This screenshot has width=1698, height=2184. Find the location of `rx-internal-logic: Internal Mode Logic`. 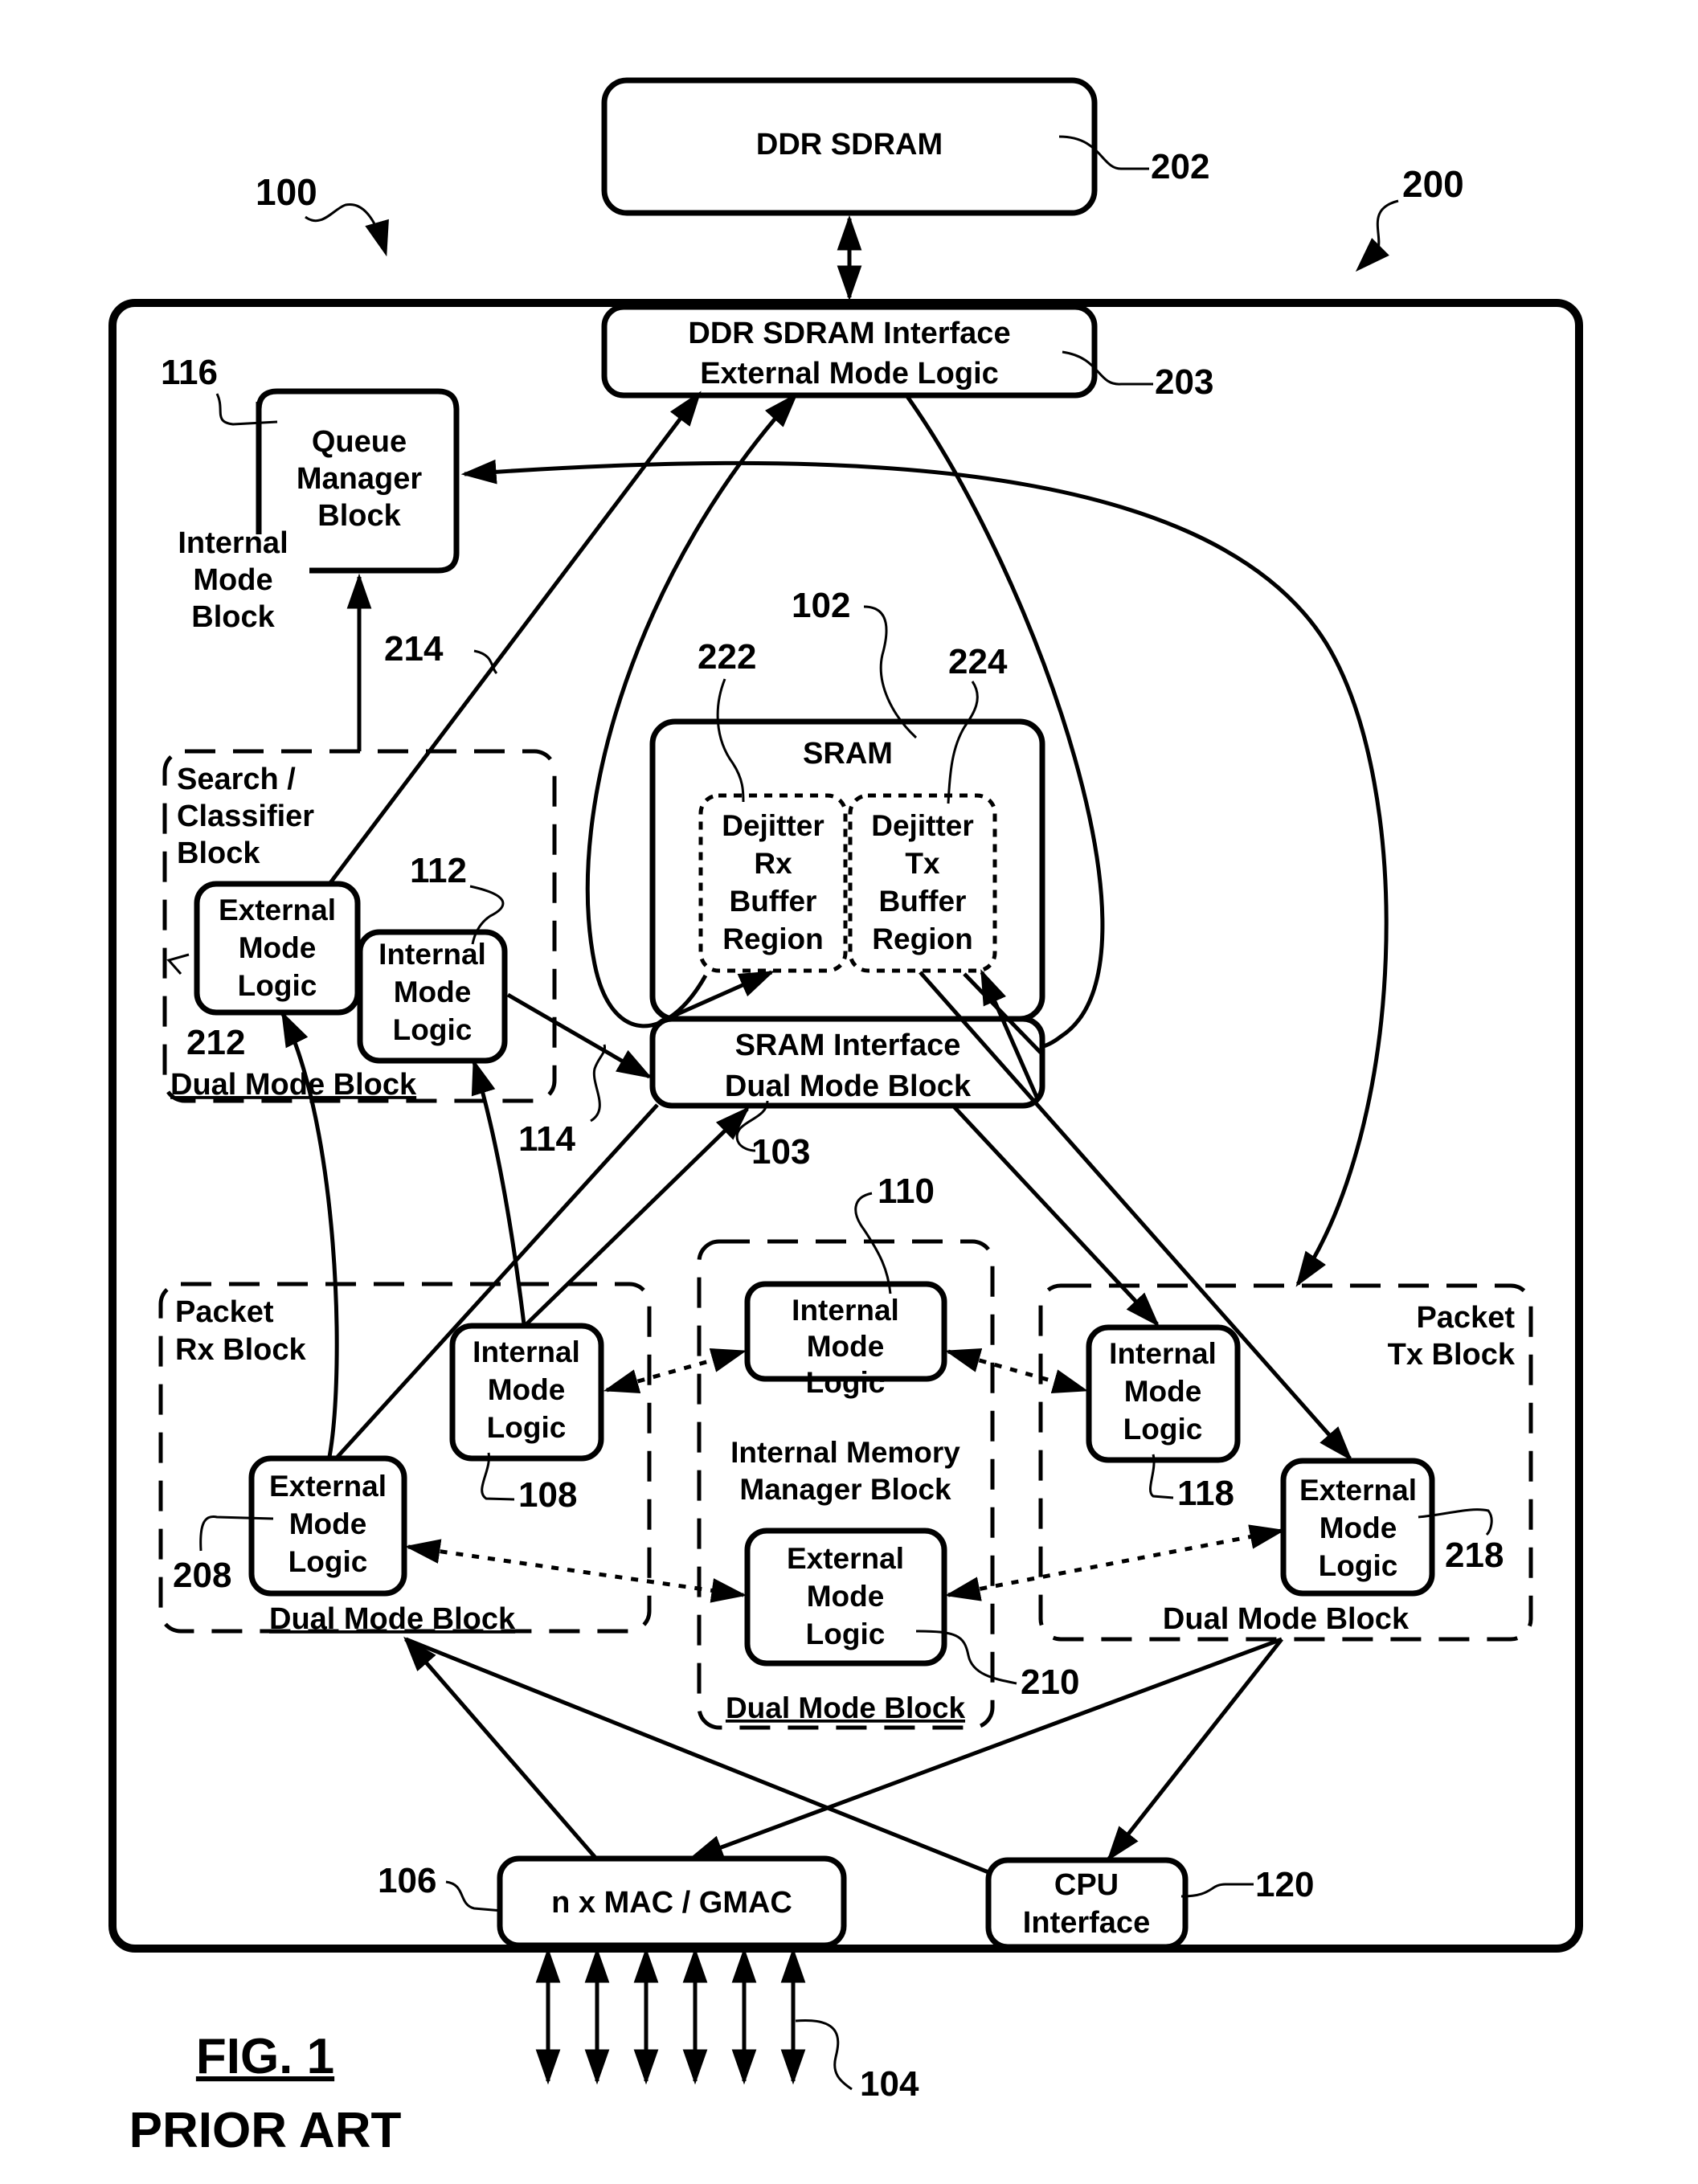

rx-internal-logic: Internal Mode Logic is located at coordinates (526, 1392).